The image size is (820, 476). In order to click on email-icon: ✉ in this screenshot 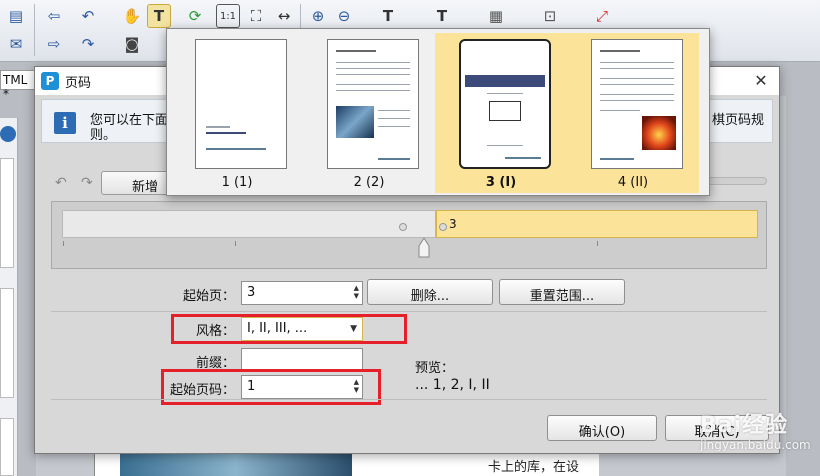, I will do `click(16, 44)`.